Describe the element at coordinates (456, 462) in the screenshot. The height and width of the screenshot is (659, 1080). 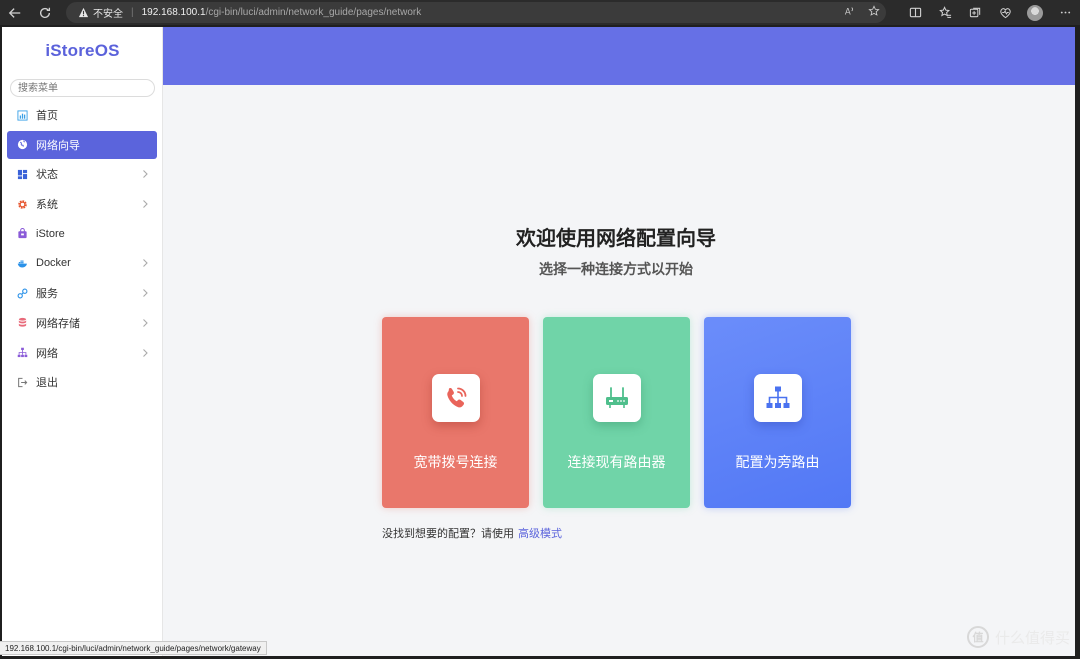
I see `card-label: 宽带拨号连接` at that location.